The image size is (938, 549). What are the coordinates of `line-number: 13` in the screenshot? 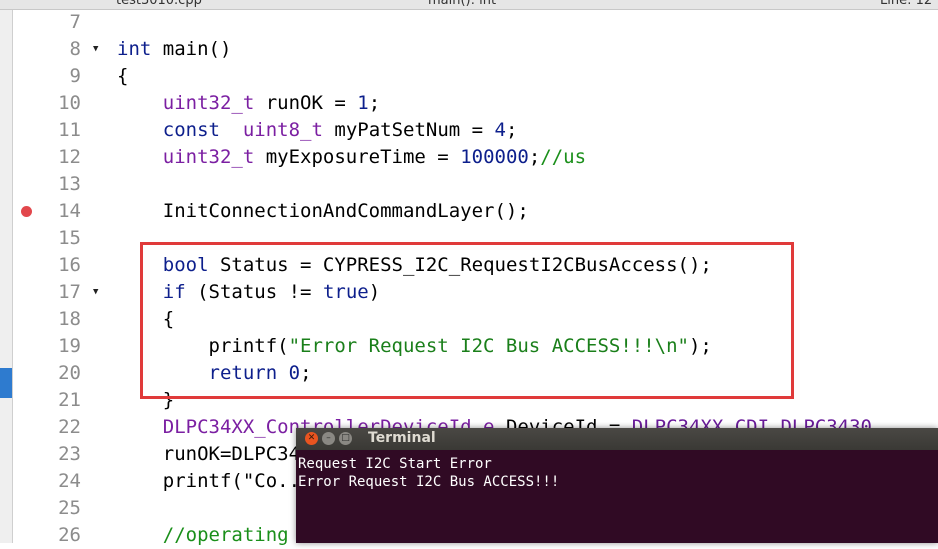 It's located at (69, 184).